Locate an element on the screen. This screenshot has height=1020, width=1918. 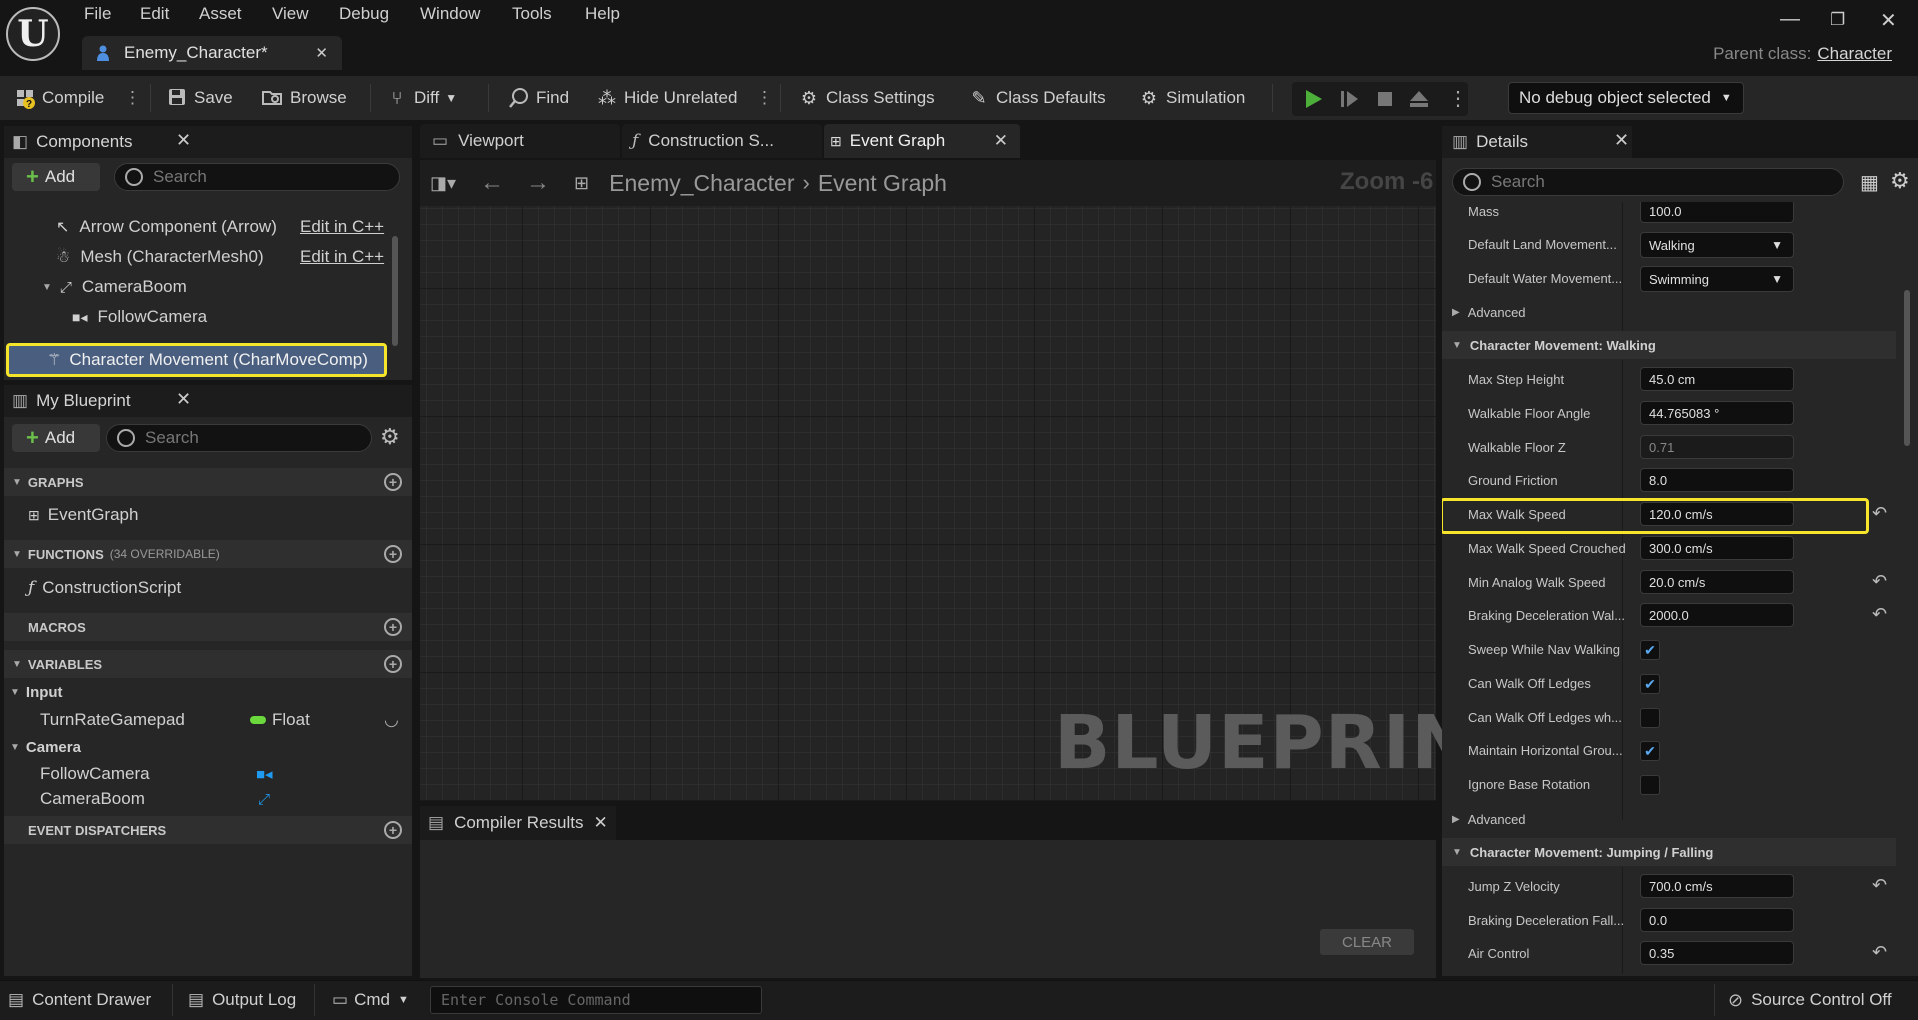
tab-compiler-results: ▤ Compiler Results ✕ is located at coordinates (518, 823).